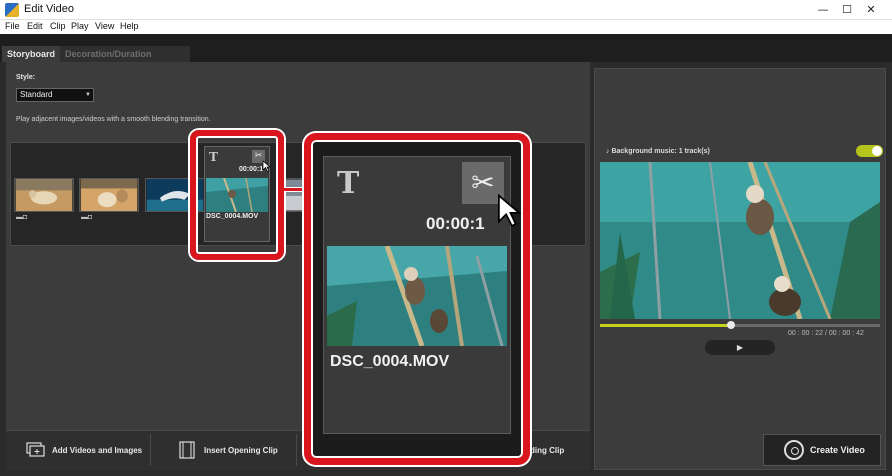  What do you see at coordinates (125, 60) in the screenshot?
I see `tab-decoration-duration: Decoration/Duration Settings` at bounding box center [125, 60].